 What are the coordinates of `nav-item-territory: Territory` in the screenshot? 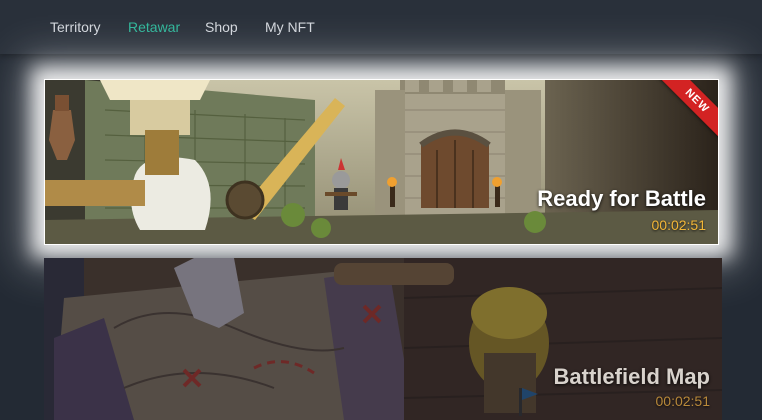 It's located at (75, 27).